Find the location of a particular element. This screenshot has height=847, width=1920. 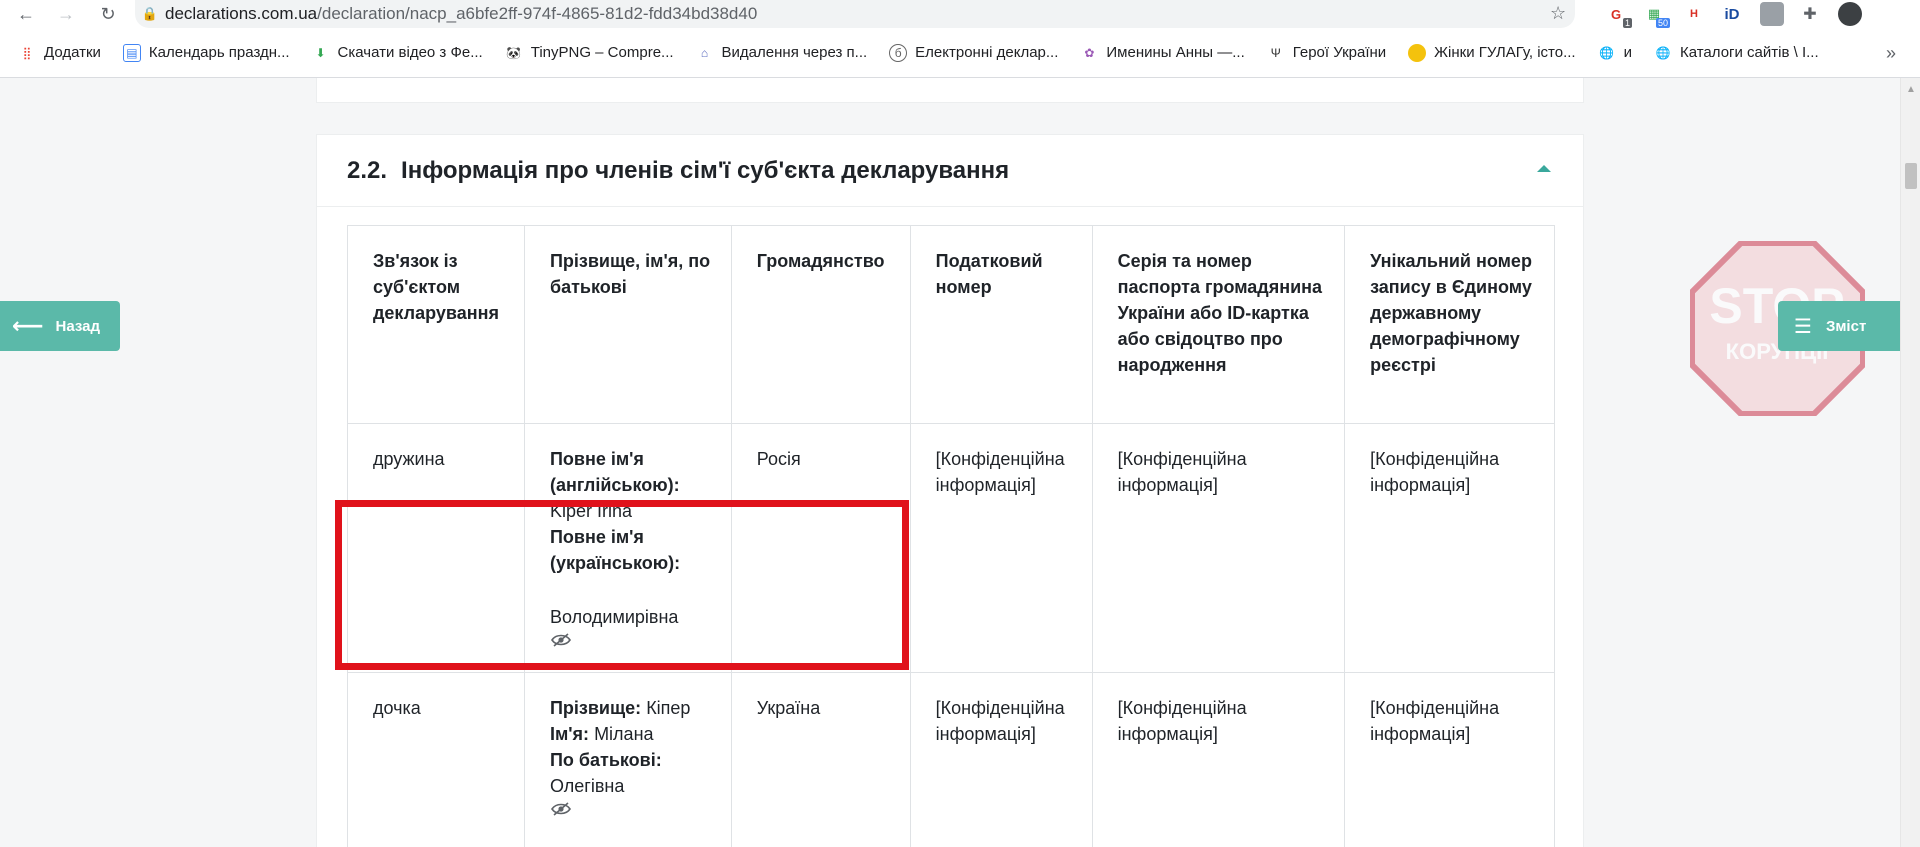

grammar-extension-icon: G1 is located at coordinates (1618, 15).